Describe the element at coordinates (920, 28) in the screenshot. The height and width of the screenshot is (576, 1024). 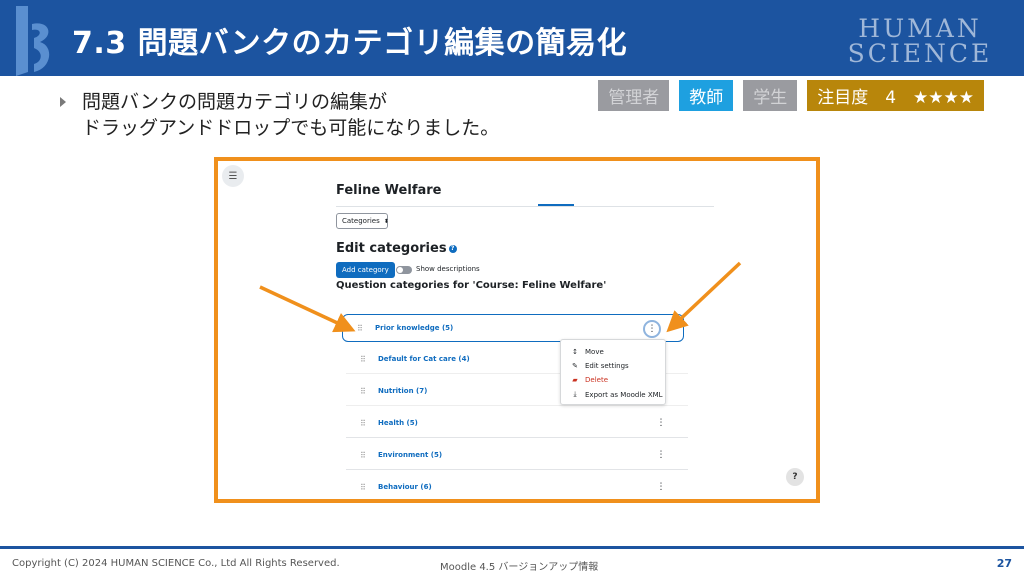
I see `brand-line-1: HUMAN` at that location.